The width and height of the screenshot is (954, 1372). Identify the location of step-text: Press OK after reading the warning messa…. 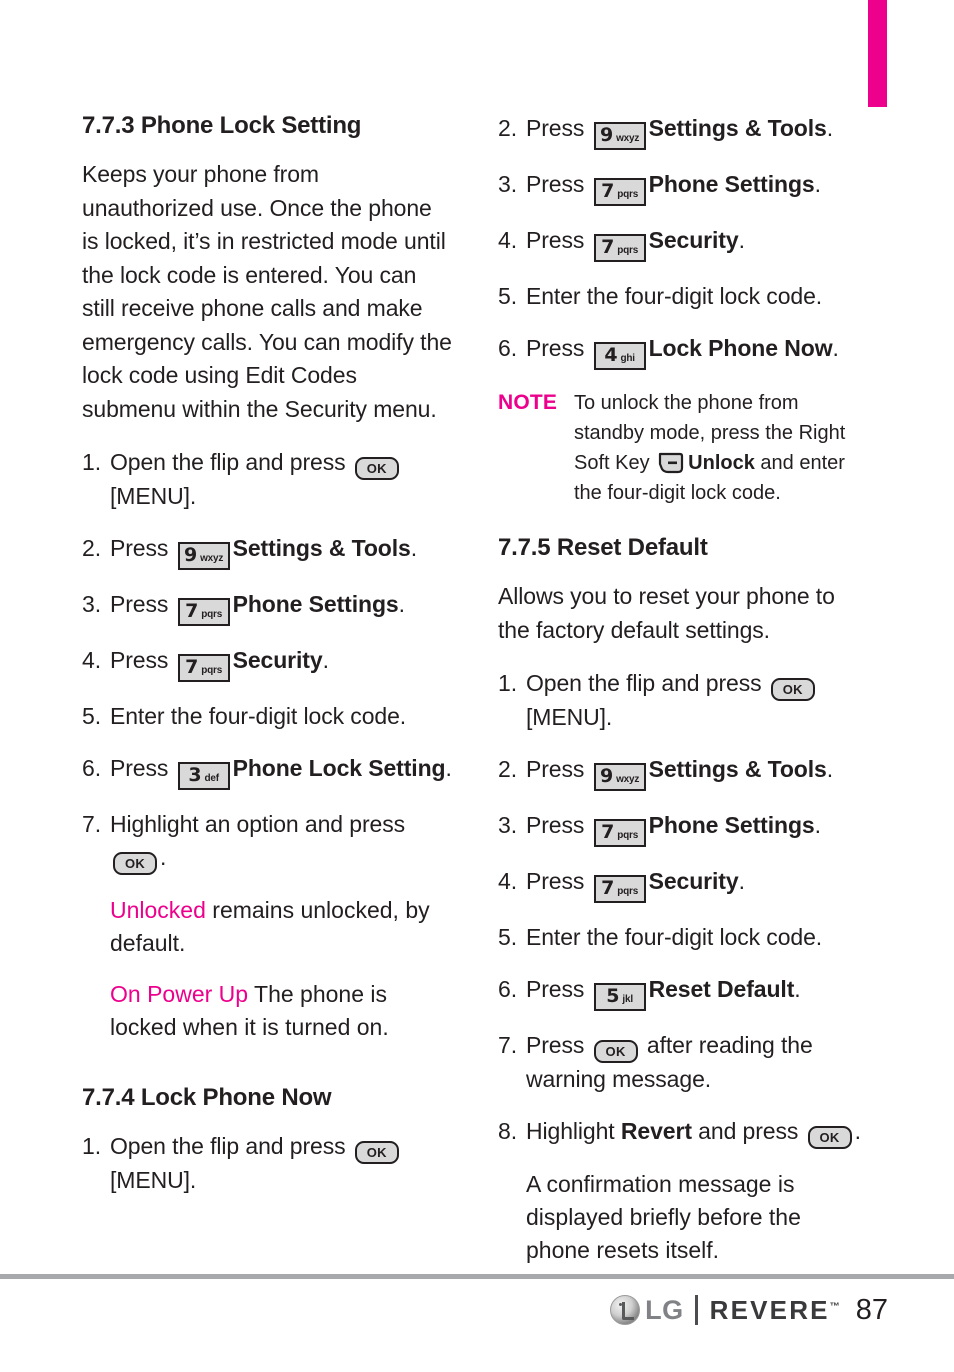
(698, 1062).